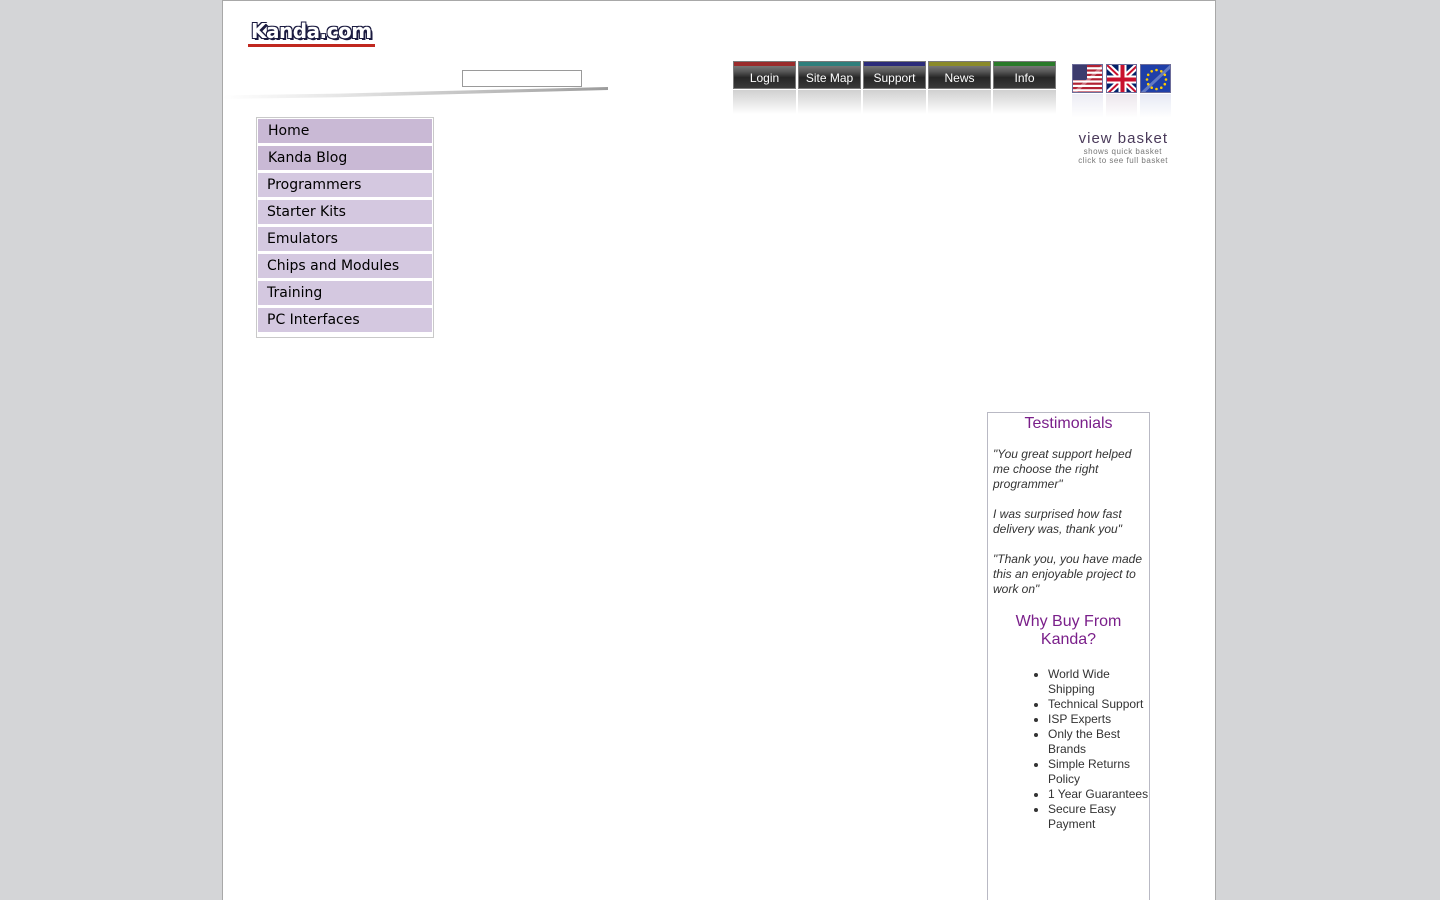 Image resolution: width=1440 pixels, height=900 pixels. What do you see at coordinates (1068, 630) in the screenshot?
I see `why-buy-heading: Why Buy From Kanda?` at bounding box center [1068, 630].